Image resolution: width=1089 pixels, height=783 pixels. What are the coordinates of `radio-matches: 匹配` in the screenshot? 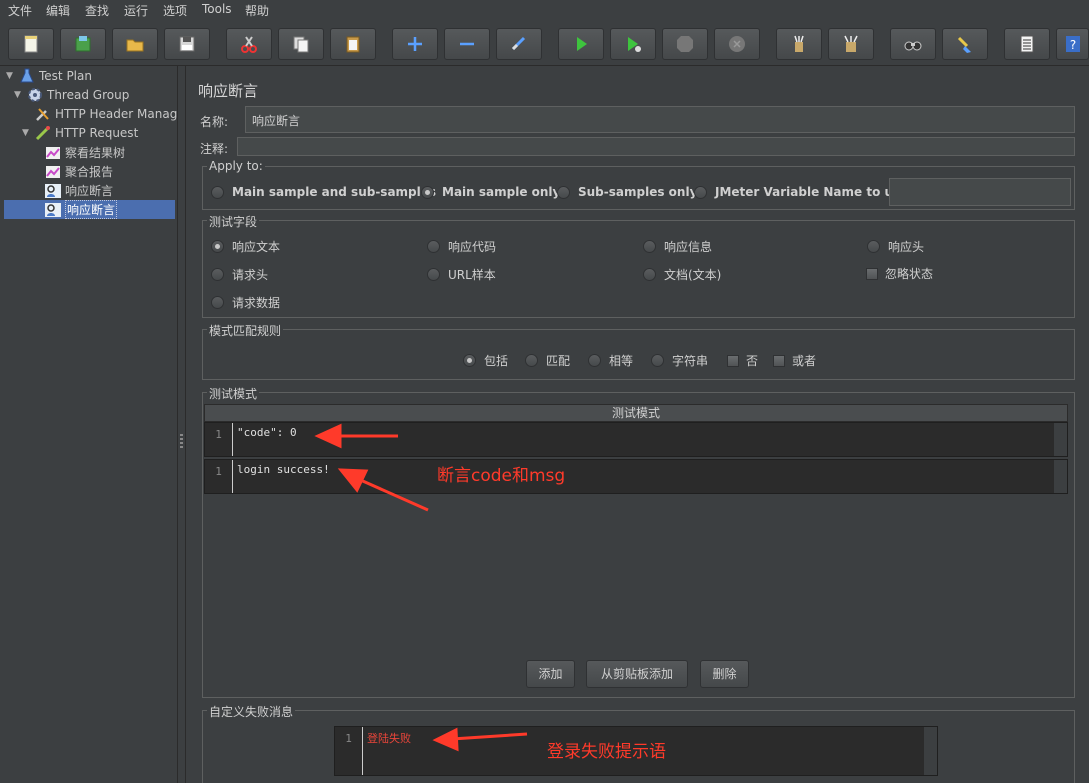 It's located at (547, 360).